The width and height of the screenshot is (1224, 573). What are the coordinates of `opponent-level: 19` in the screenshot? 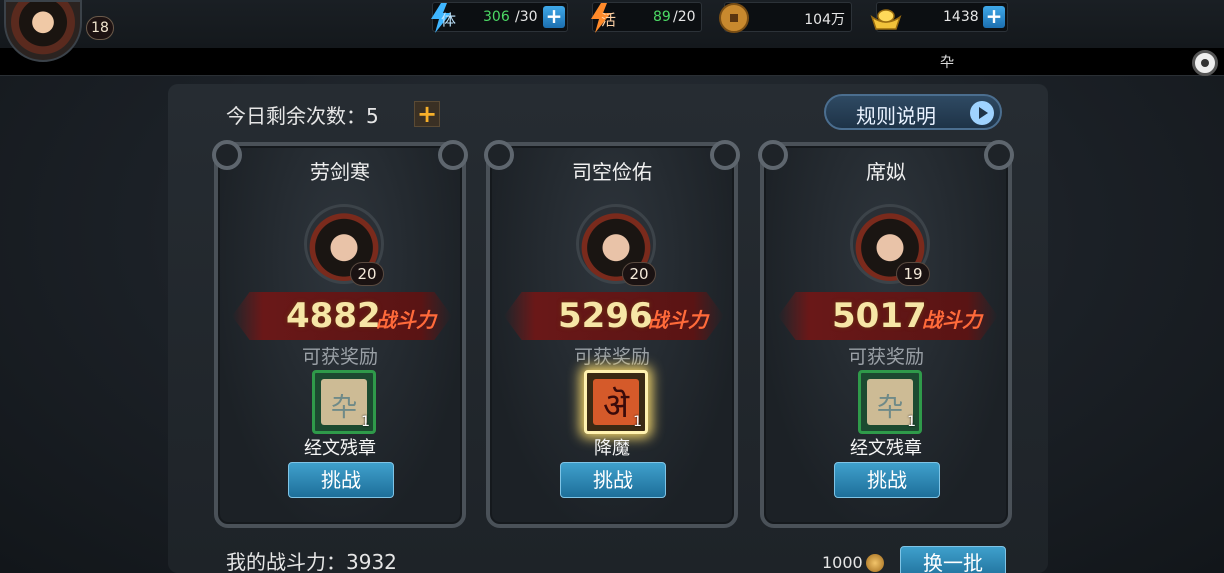 It's located at (913, 274).